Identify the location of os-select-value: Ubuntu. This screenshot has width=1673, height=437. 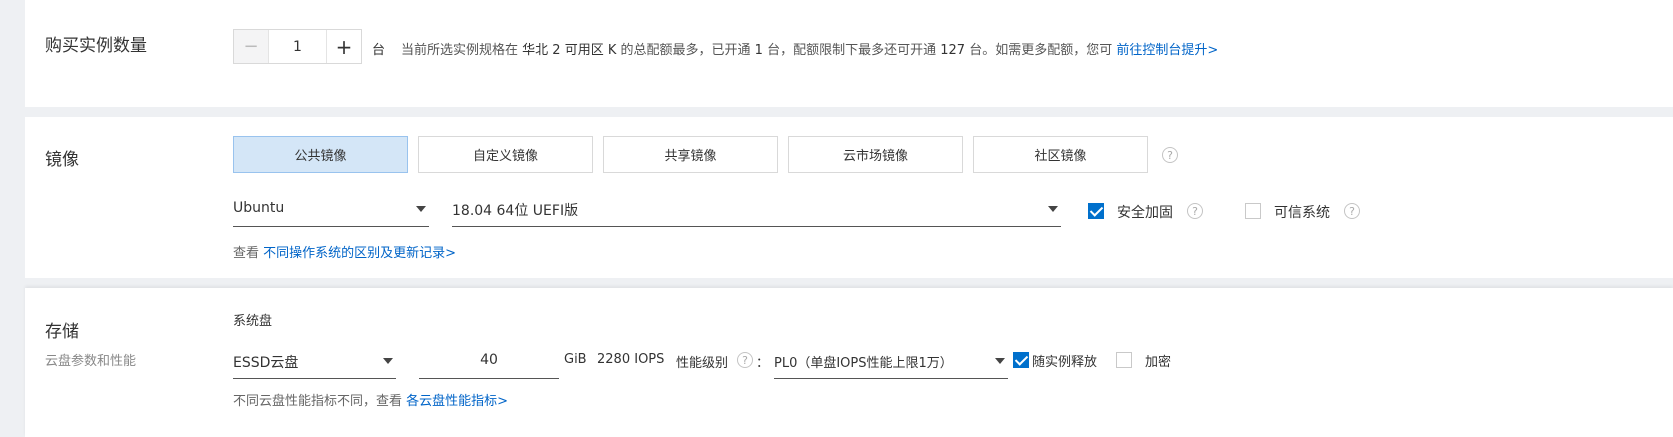
(259, 208).